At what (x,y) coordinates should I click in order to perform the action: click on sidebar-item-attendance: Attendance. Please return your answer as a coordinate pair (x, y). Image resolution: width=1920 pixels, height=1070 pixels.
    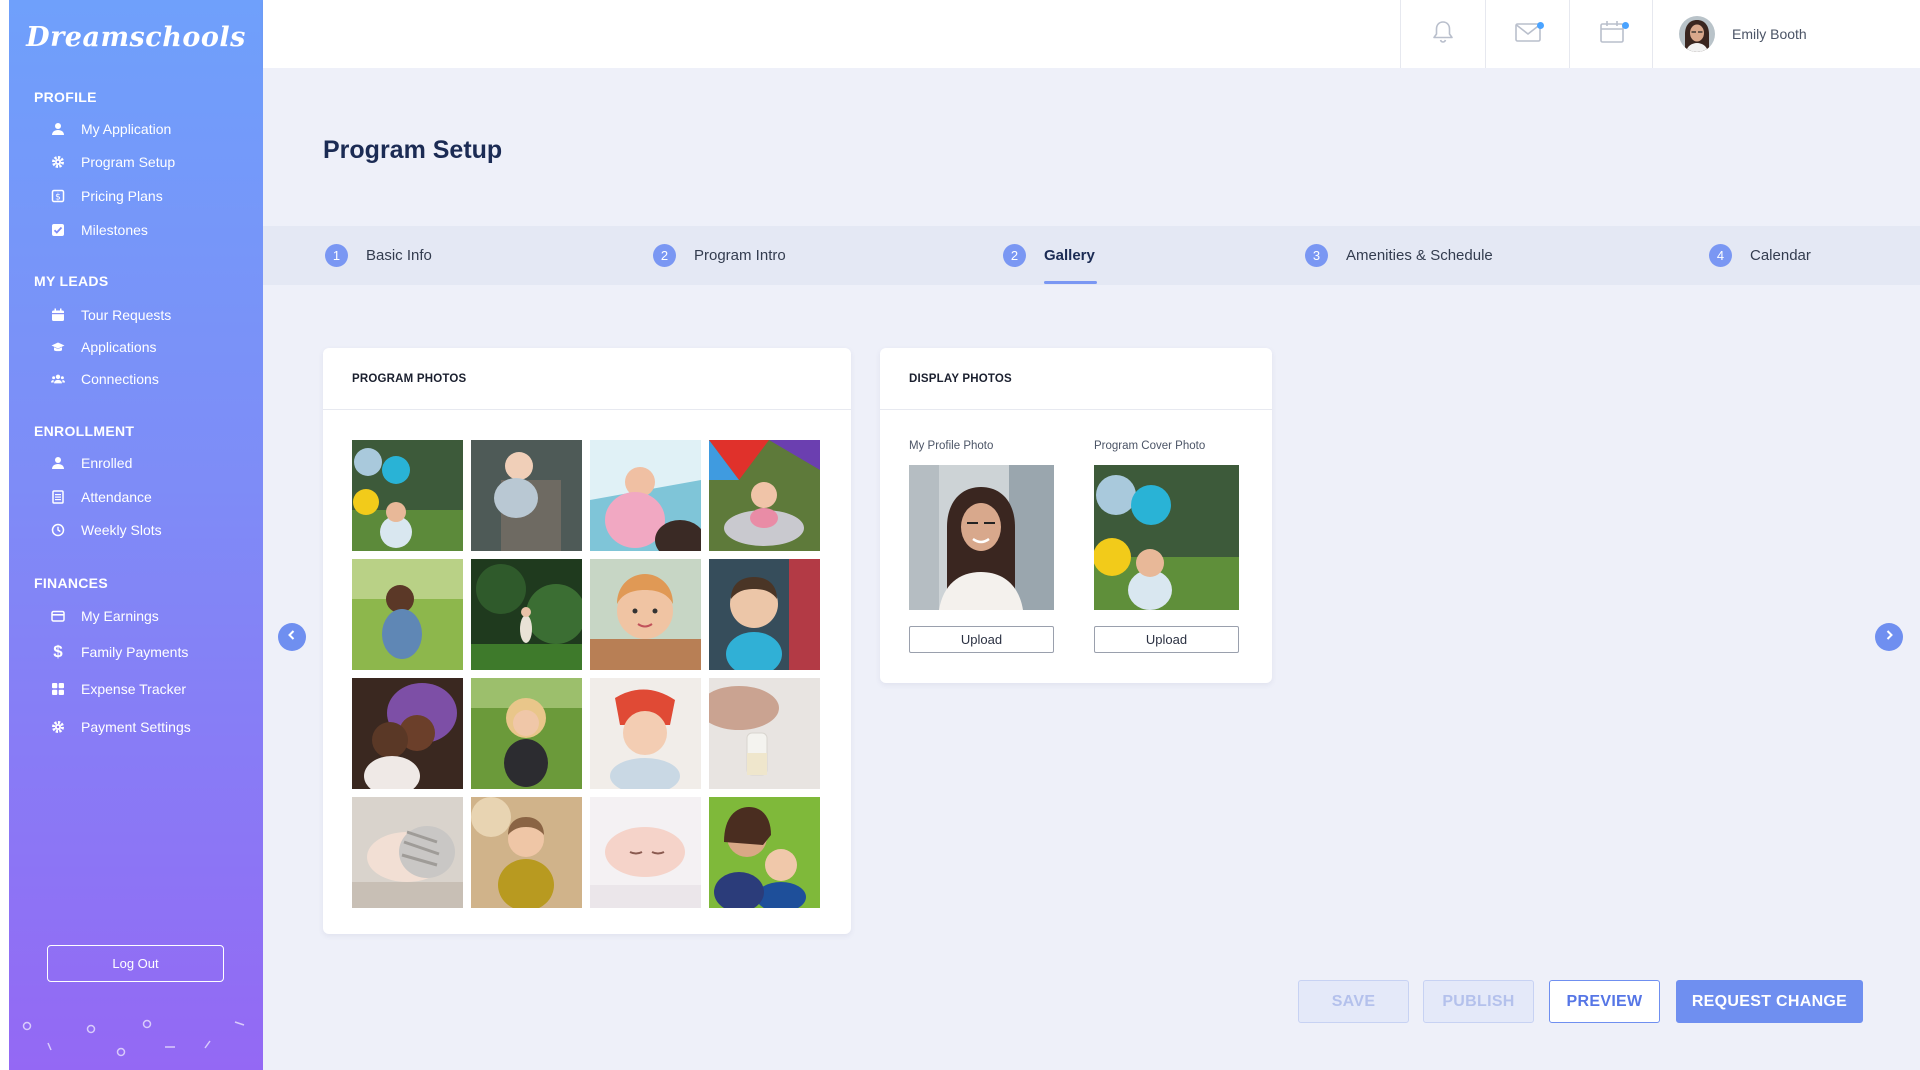
    Looking at the image, I should click on (100, 497).